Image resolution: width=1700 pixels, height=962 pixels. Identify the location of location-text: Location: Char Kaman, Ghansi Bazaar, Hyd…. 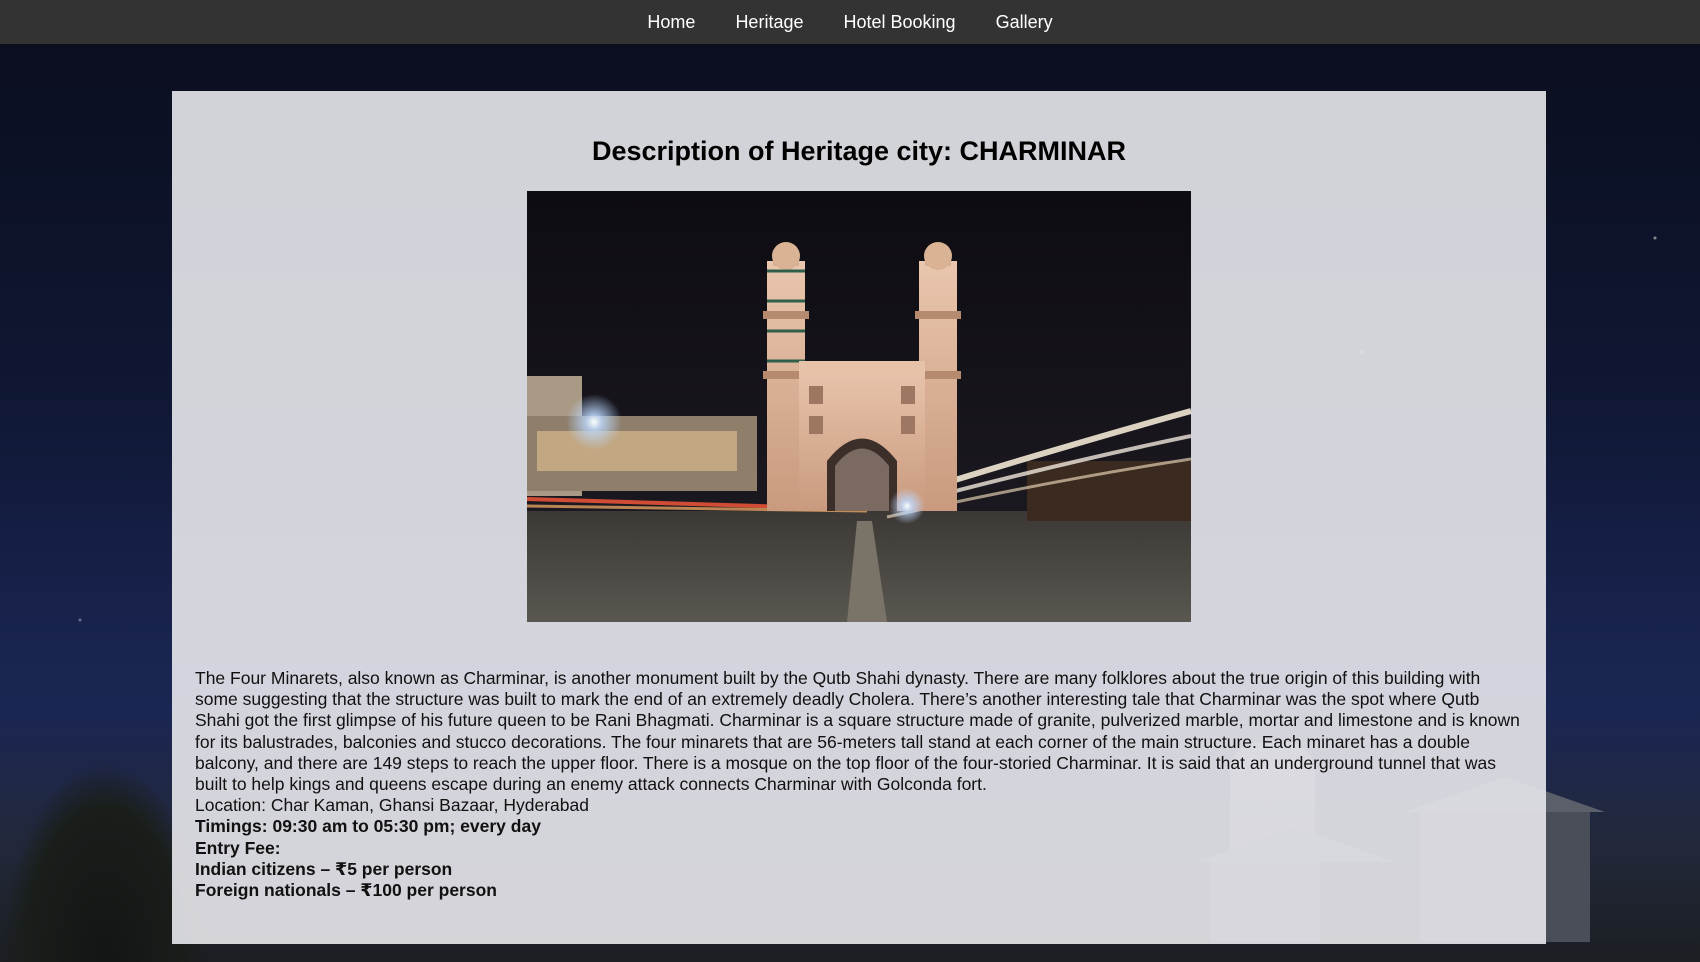
(392, 805).